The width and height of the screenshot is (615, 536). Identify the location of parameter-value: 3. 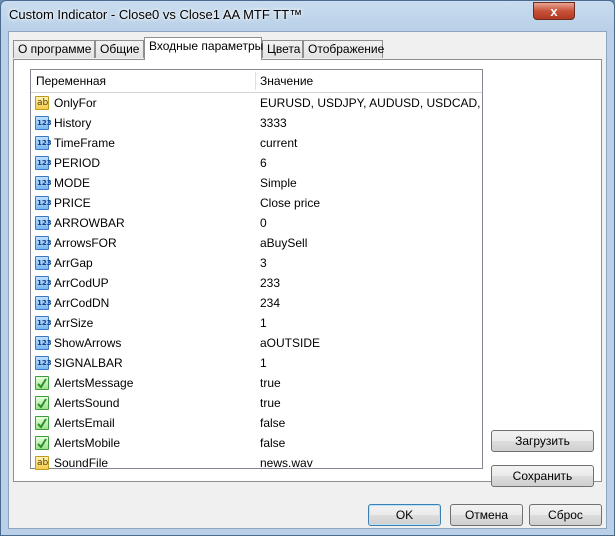
(370, 263).